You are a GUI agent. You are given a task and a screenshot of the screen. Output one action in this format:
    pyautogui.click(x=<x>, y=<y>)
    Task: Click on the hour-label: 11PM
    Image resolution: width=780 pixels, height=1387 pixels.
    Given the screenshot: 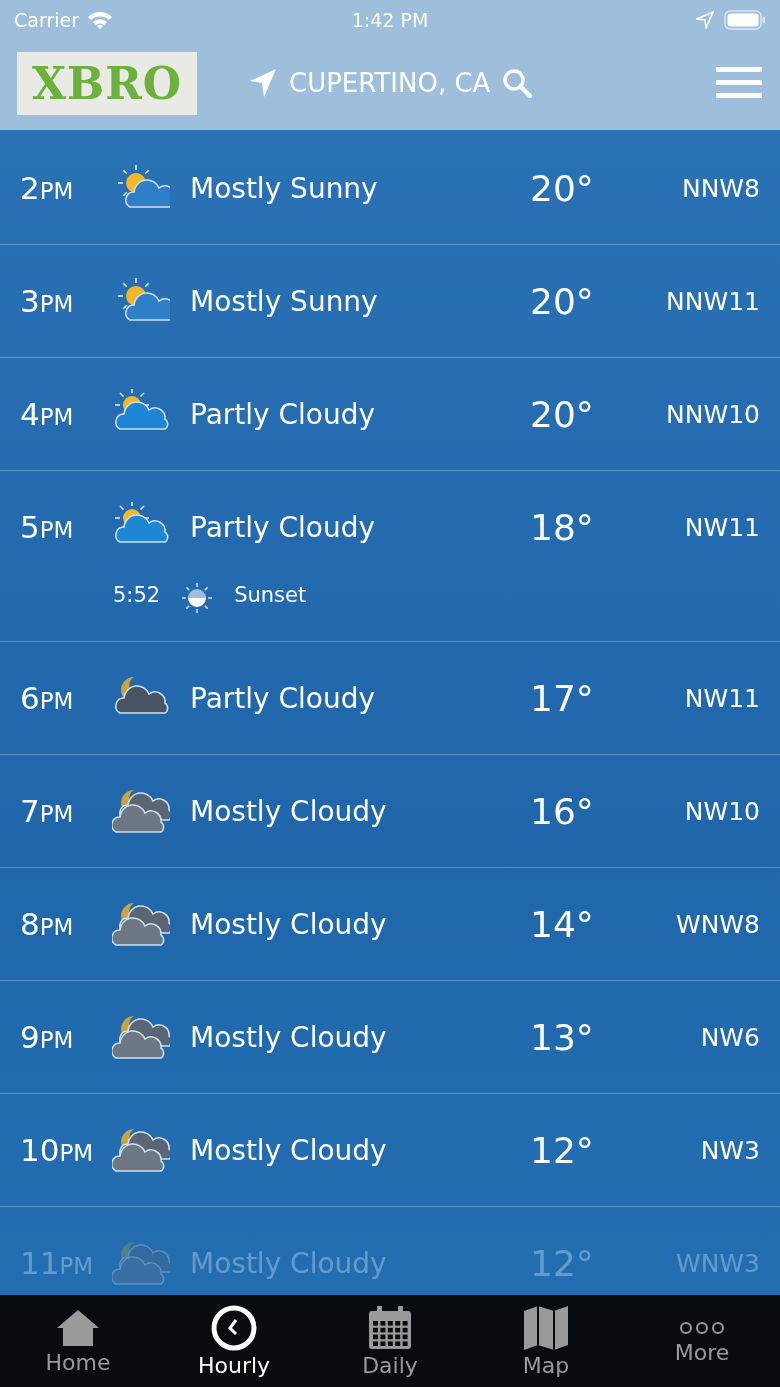 What is the action you would take?
    pyautogui.click(x=57, y=1263)
    